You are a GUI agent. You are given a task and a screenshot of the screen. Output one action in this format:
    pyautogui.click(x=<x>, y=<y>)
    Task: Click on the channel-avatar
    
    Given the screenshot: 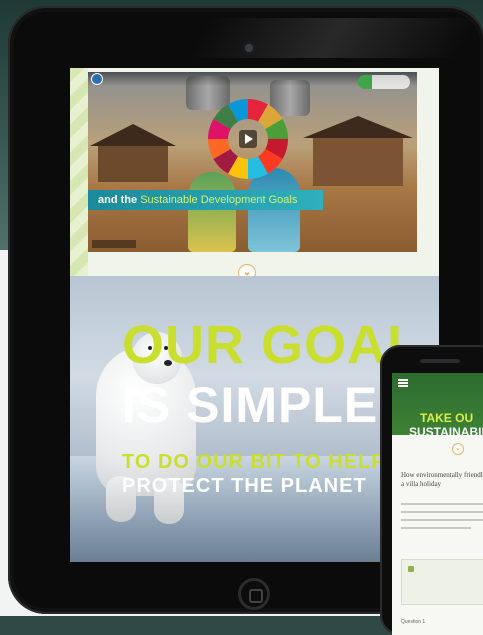 What is the action you would take?
    pyautogui.click(x=97, y=79)
    